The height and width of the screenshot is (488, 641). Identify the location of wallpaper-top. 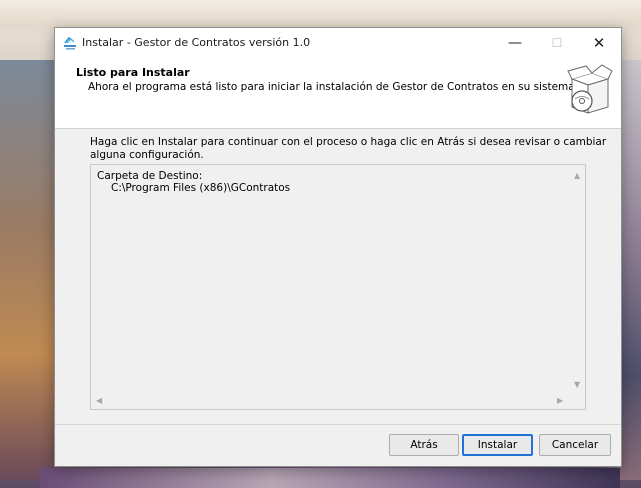
(320, 14).